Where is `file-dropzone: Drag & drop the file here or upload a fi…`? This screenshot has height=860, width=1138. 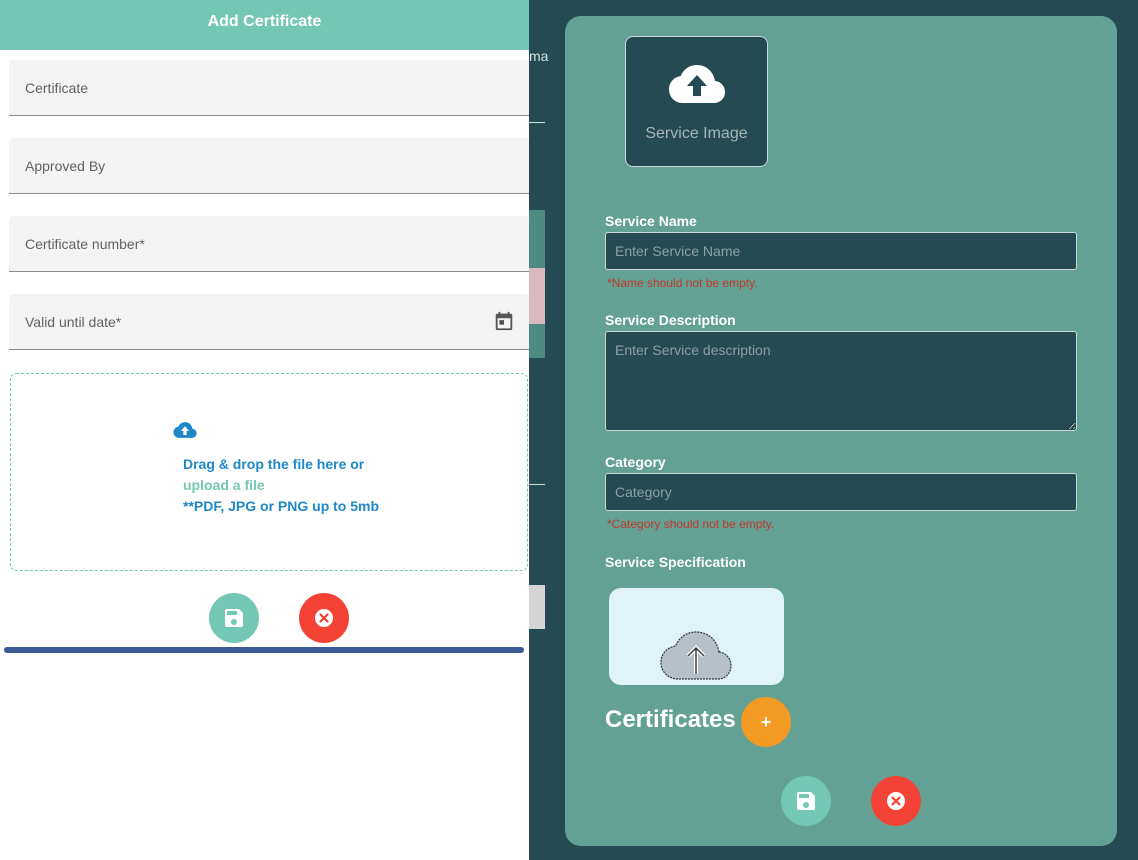
file-dropzone: Drag & drop the file here or upload a fi… is located at coordinates (269, 472).